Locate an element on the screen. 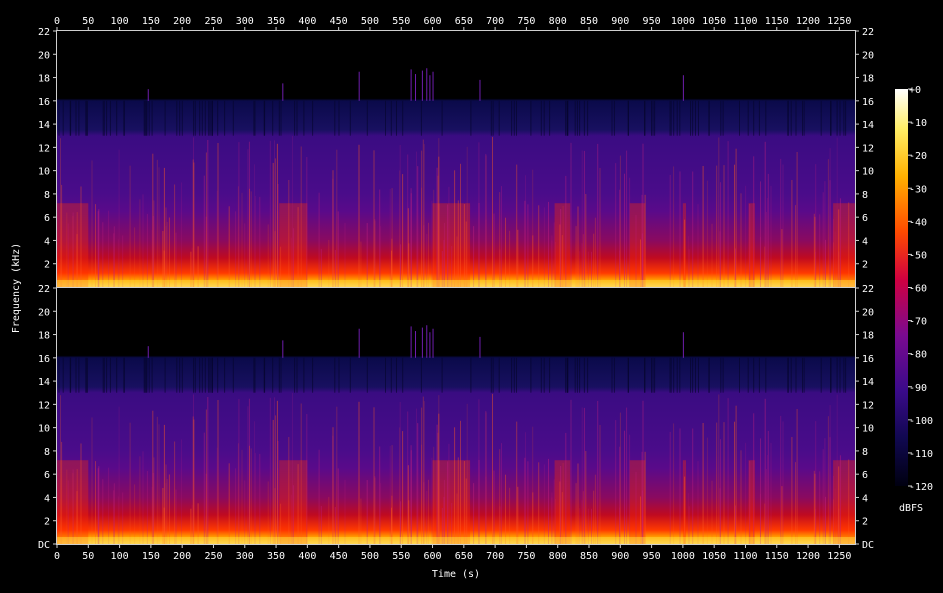 Image resolution: width=943 pixels, height=593 pixels. y-tick-label-left: 8 is located at coordinates (47, 452).